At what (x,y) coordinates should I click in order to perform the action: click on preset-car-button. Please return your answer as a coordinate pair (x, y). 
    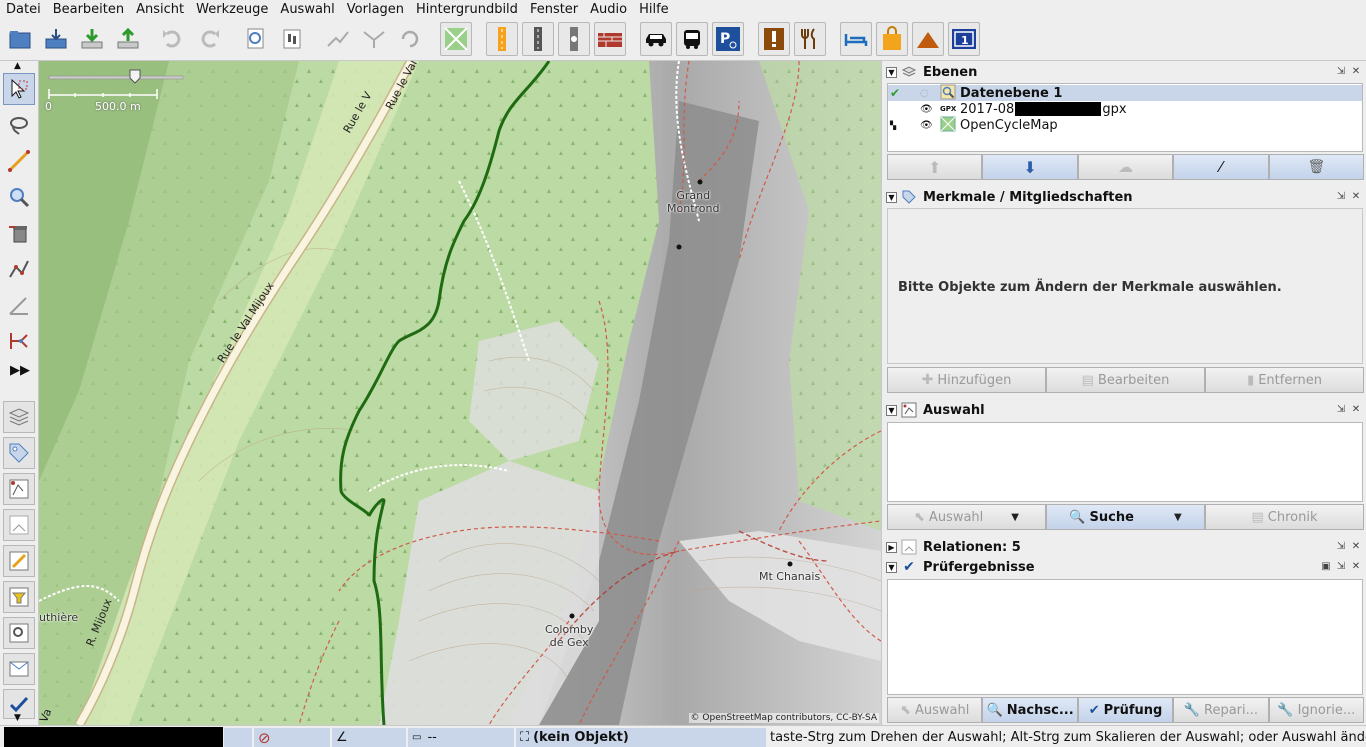
    Looking at the image, I should click on (656, 39).